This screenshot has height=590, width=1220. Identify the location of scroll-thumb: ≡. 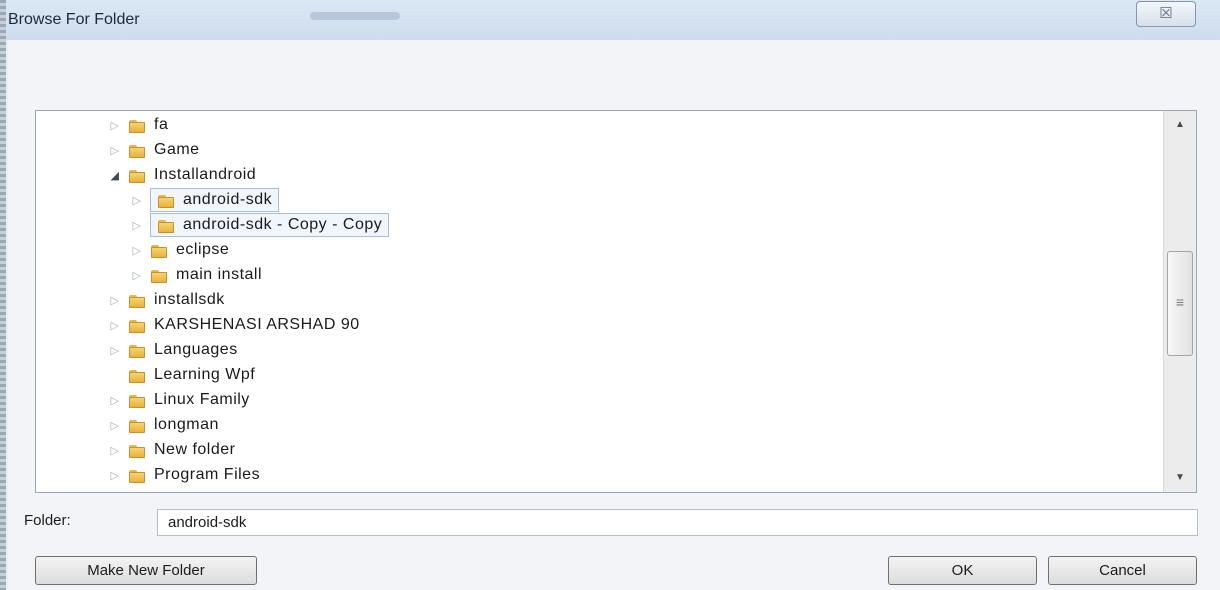
(1180, 303).